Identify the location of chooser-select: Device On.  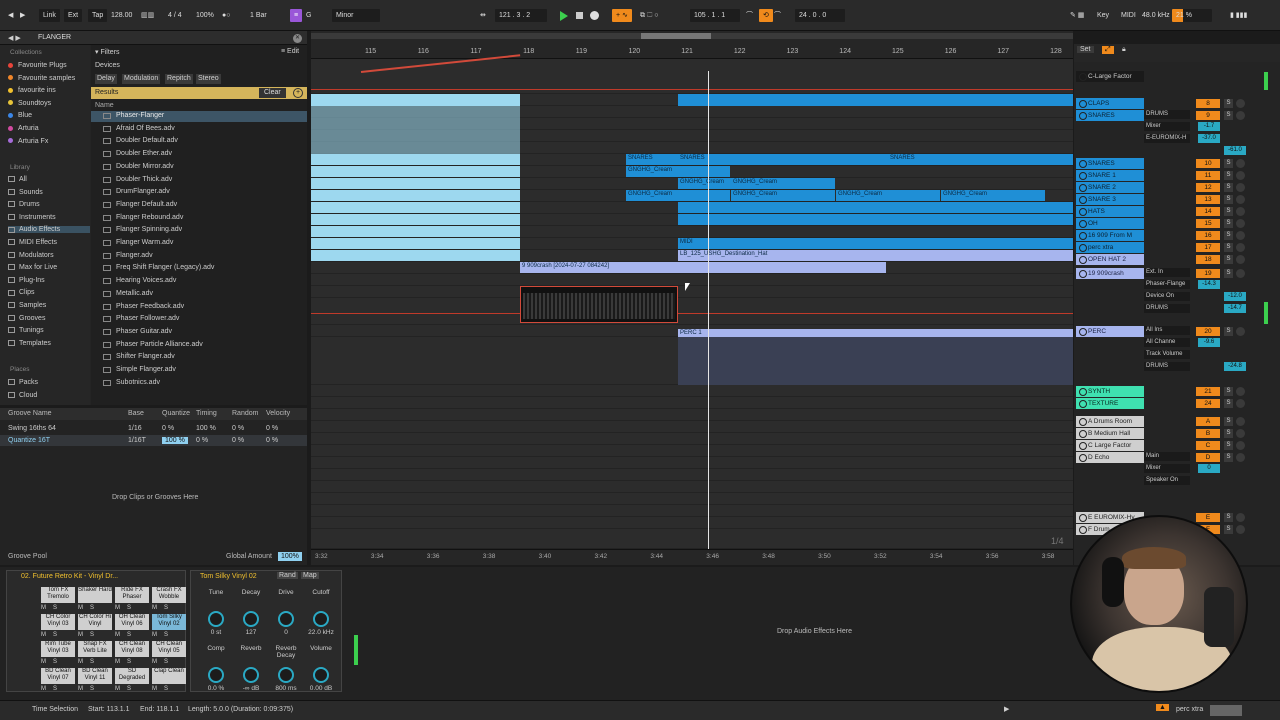
(1167, 296).